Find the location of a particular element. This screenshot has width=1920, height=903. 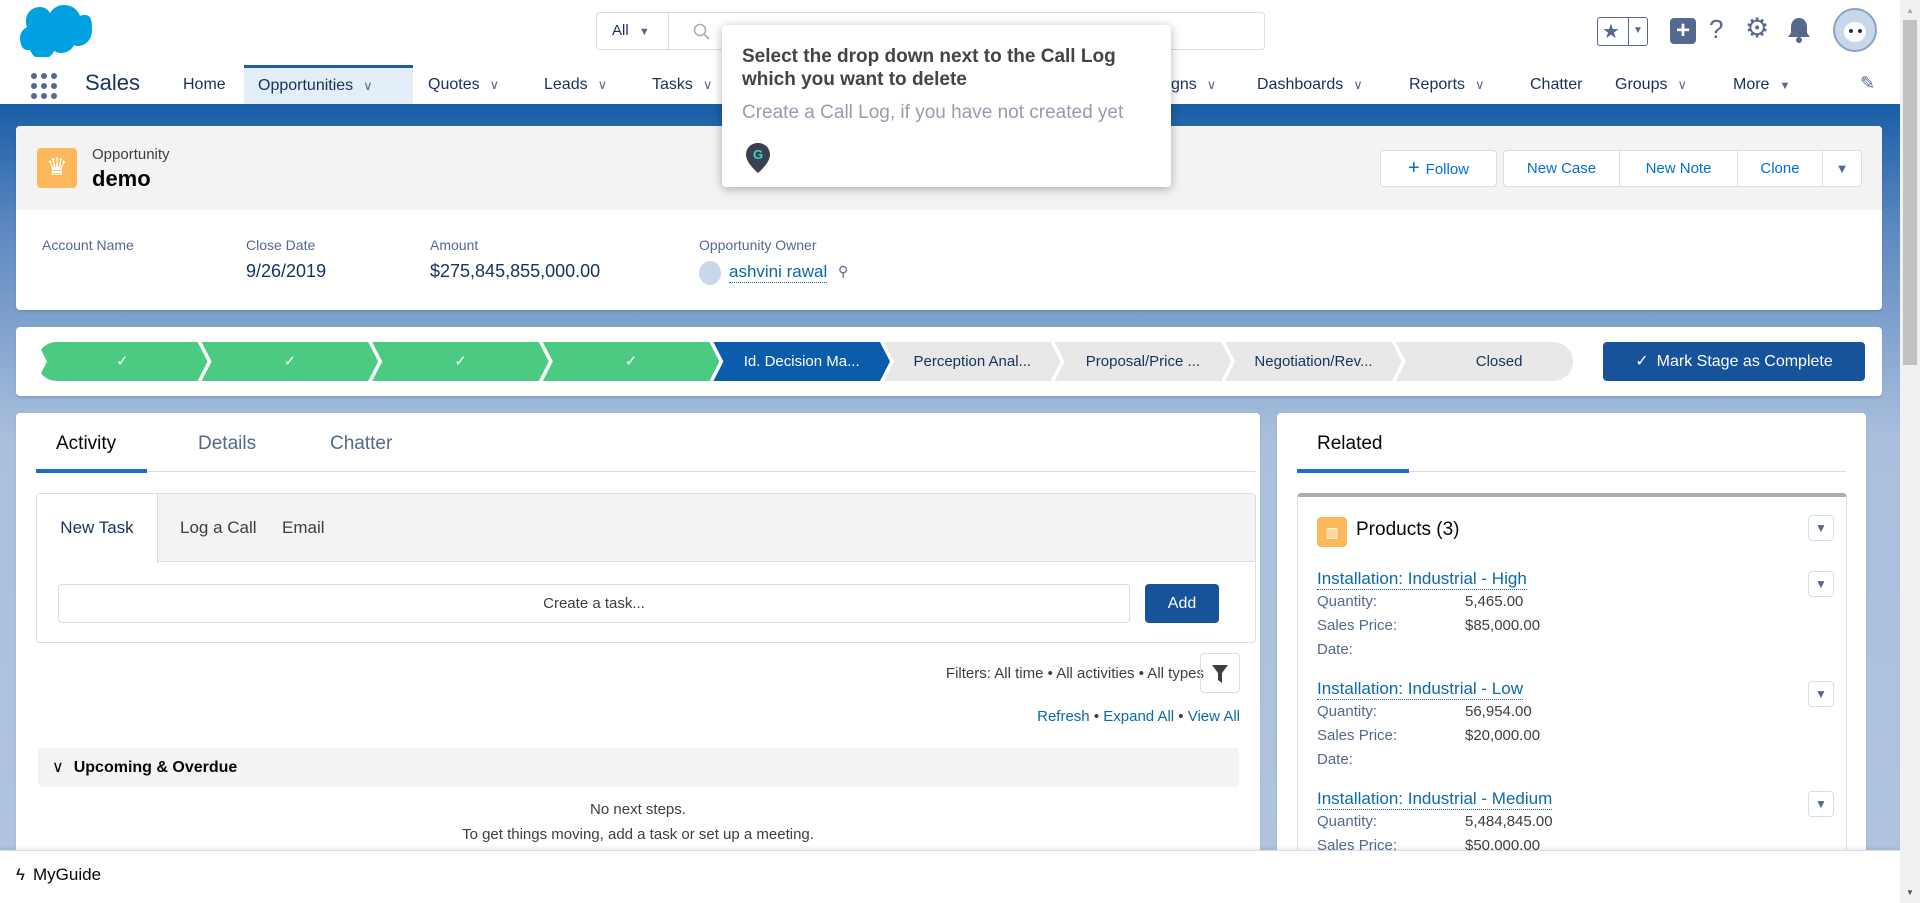

app-launcher-grid-icon is located at coordinates (44, 86).